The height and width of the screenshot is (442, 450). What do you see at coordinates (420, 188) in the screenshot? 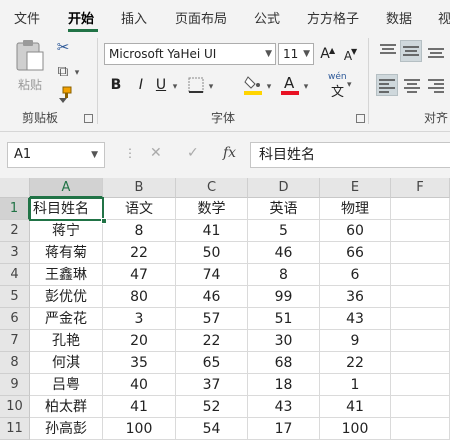
I see `col-header-f: F` at bounding box center [420, 188].